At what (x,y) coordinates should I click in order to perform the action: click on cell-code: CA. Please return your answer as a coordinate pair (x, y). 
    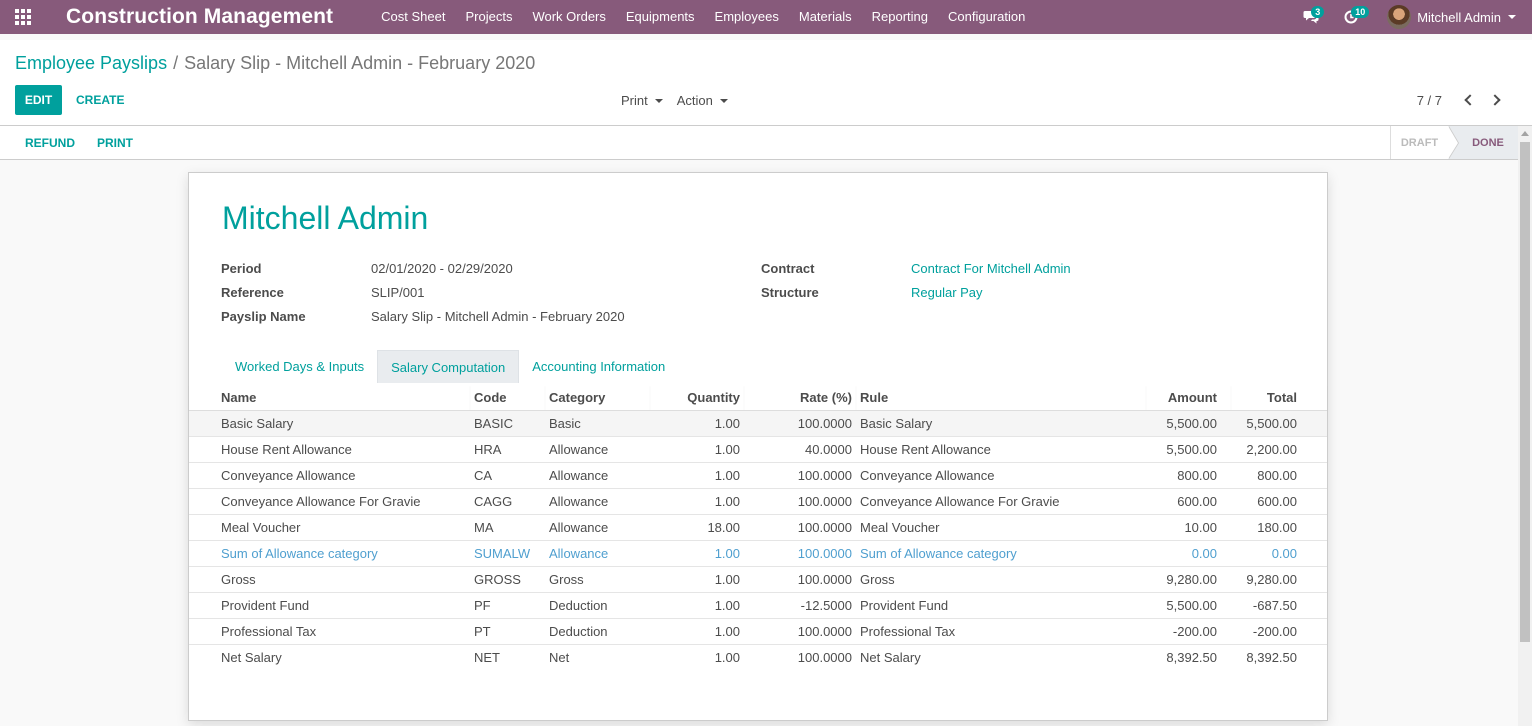
    Looking at the image, I should click on (507, 474).